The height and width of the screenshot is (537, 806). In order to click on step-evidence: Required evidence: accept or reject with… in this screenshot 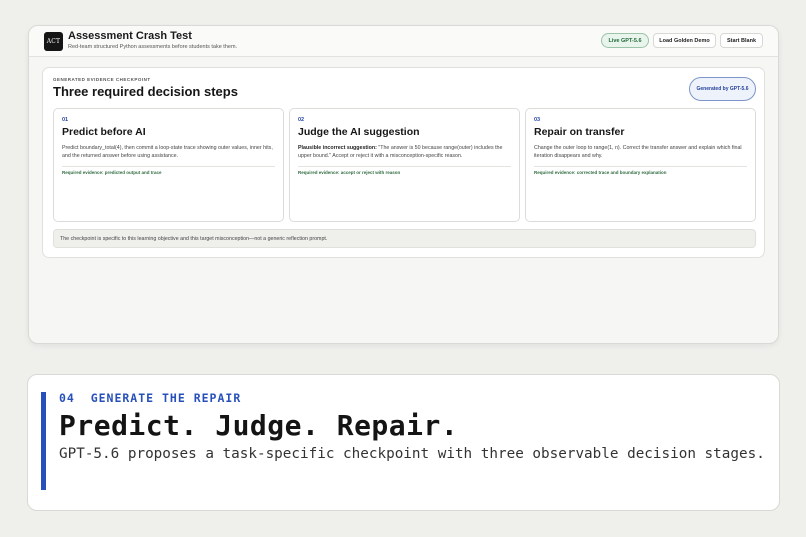, I will do `click(349, 172)`.